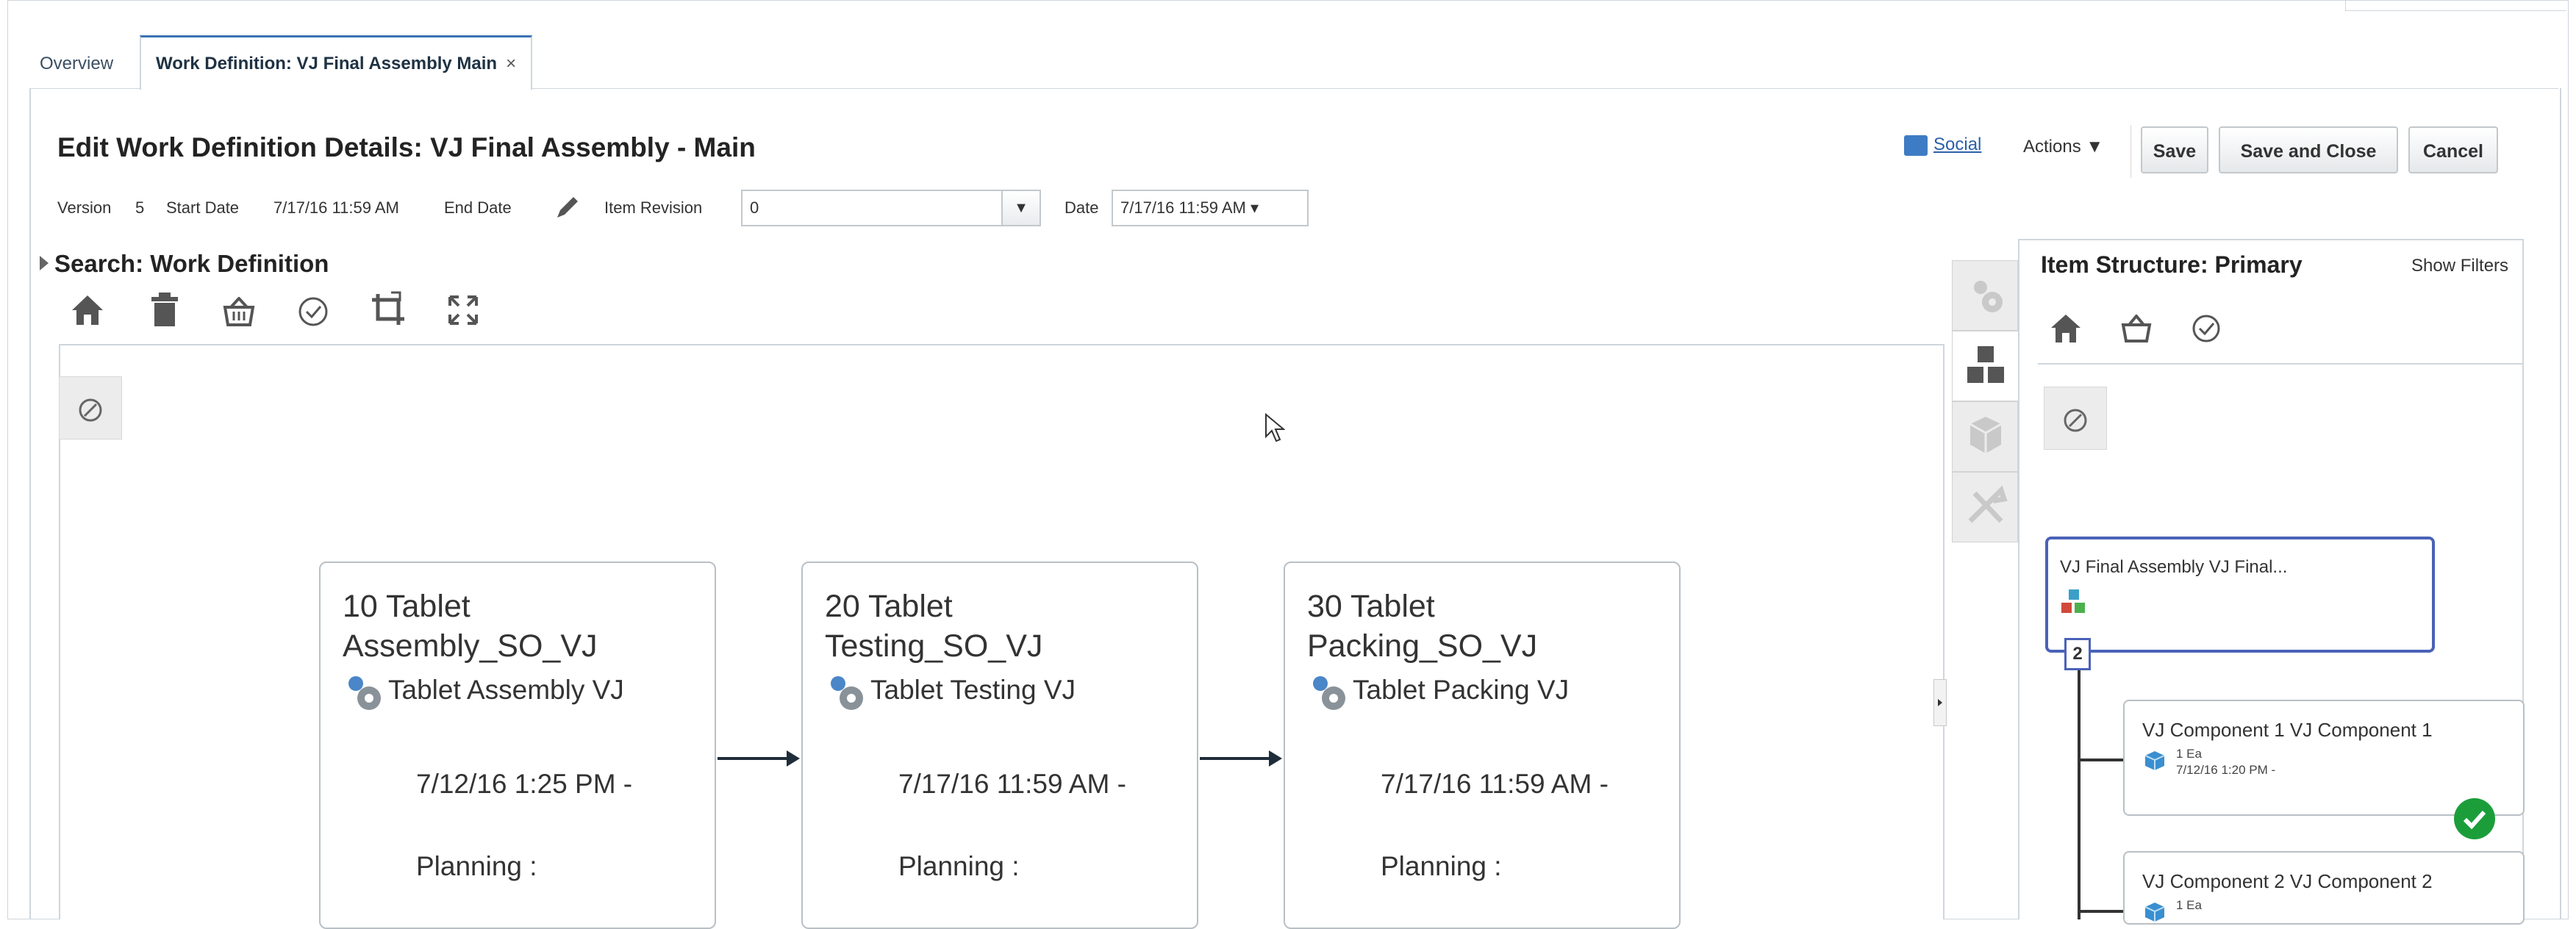 The image size is (2576, 929). Describe the element at coordinates (1275, 428) in the screenshot. I see `mouse-cursor-icon` at that location.